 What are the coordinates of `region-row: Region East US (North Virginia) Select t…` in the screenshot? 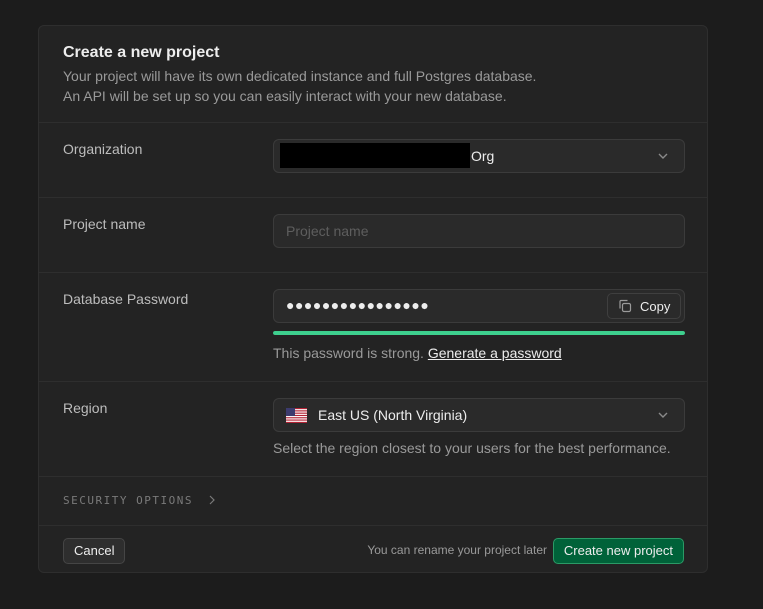 It's located at (373, 429).